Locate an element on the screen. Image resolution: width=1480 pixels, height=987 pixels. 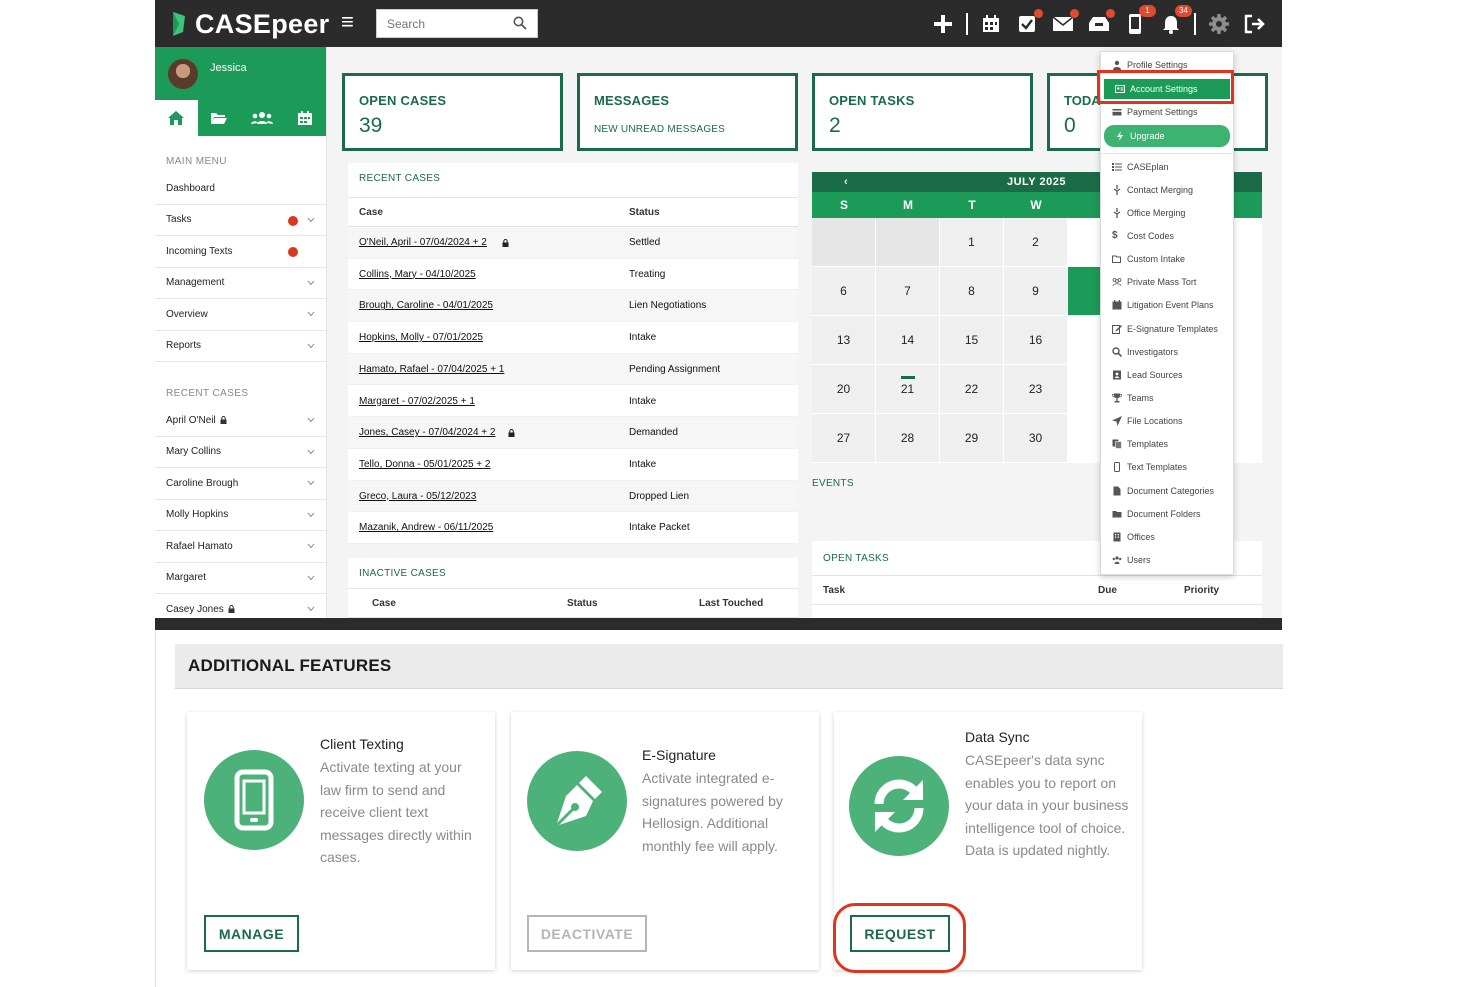
menu-item-e-signature-templates: E-Signature Templates is located at coordinates (1167, 329).